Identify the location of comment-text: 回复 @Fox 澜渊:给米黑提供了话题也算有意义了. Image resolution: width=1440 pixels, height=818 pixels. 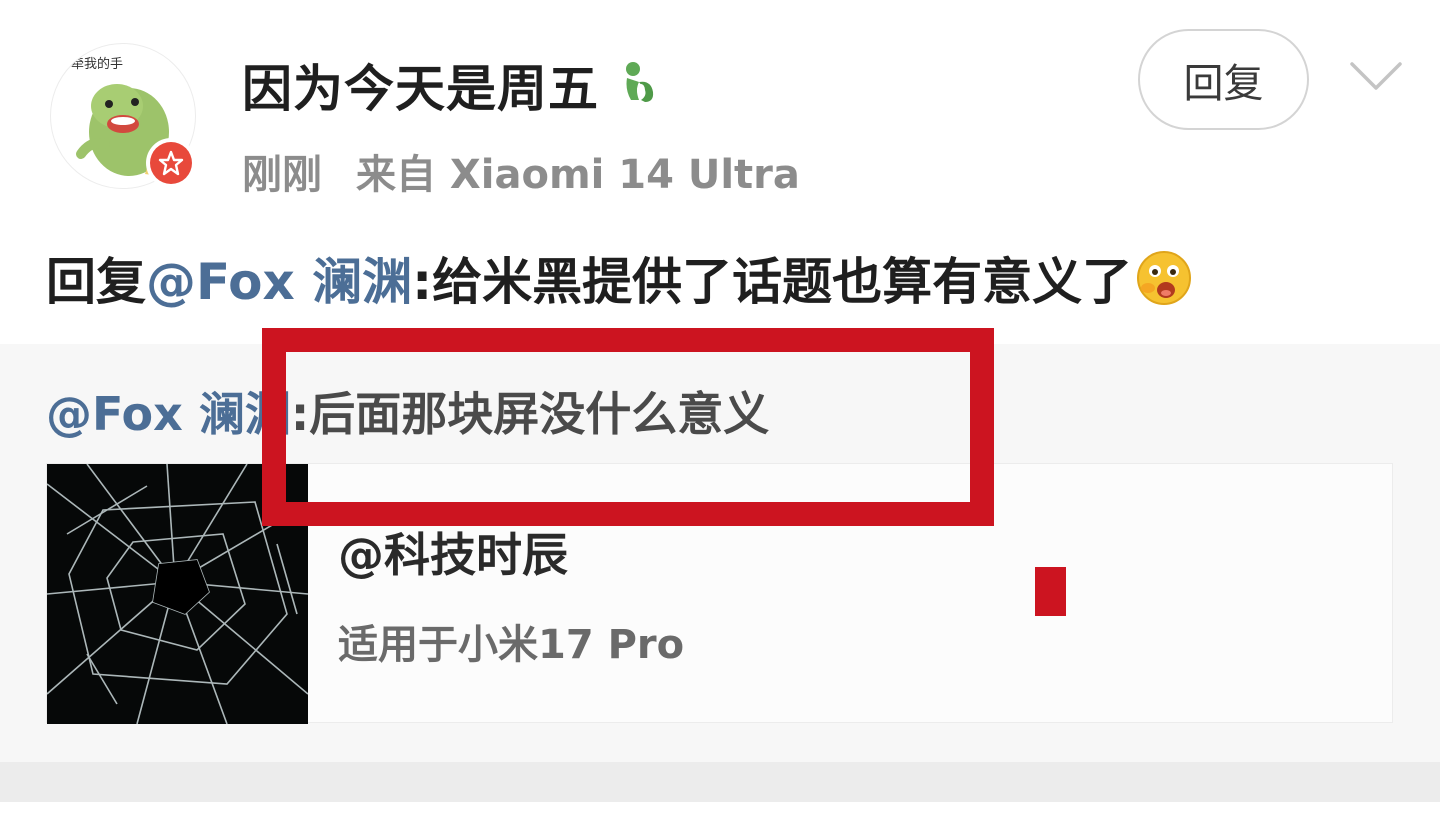
(619, 278).